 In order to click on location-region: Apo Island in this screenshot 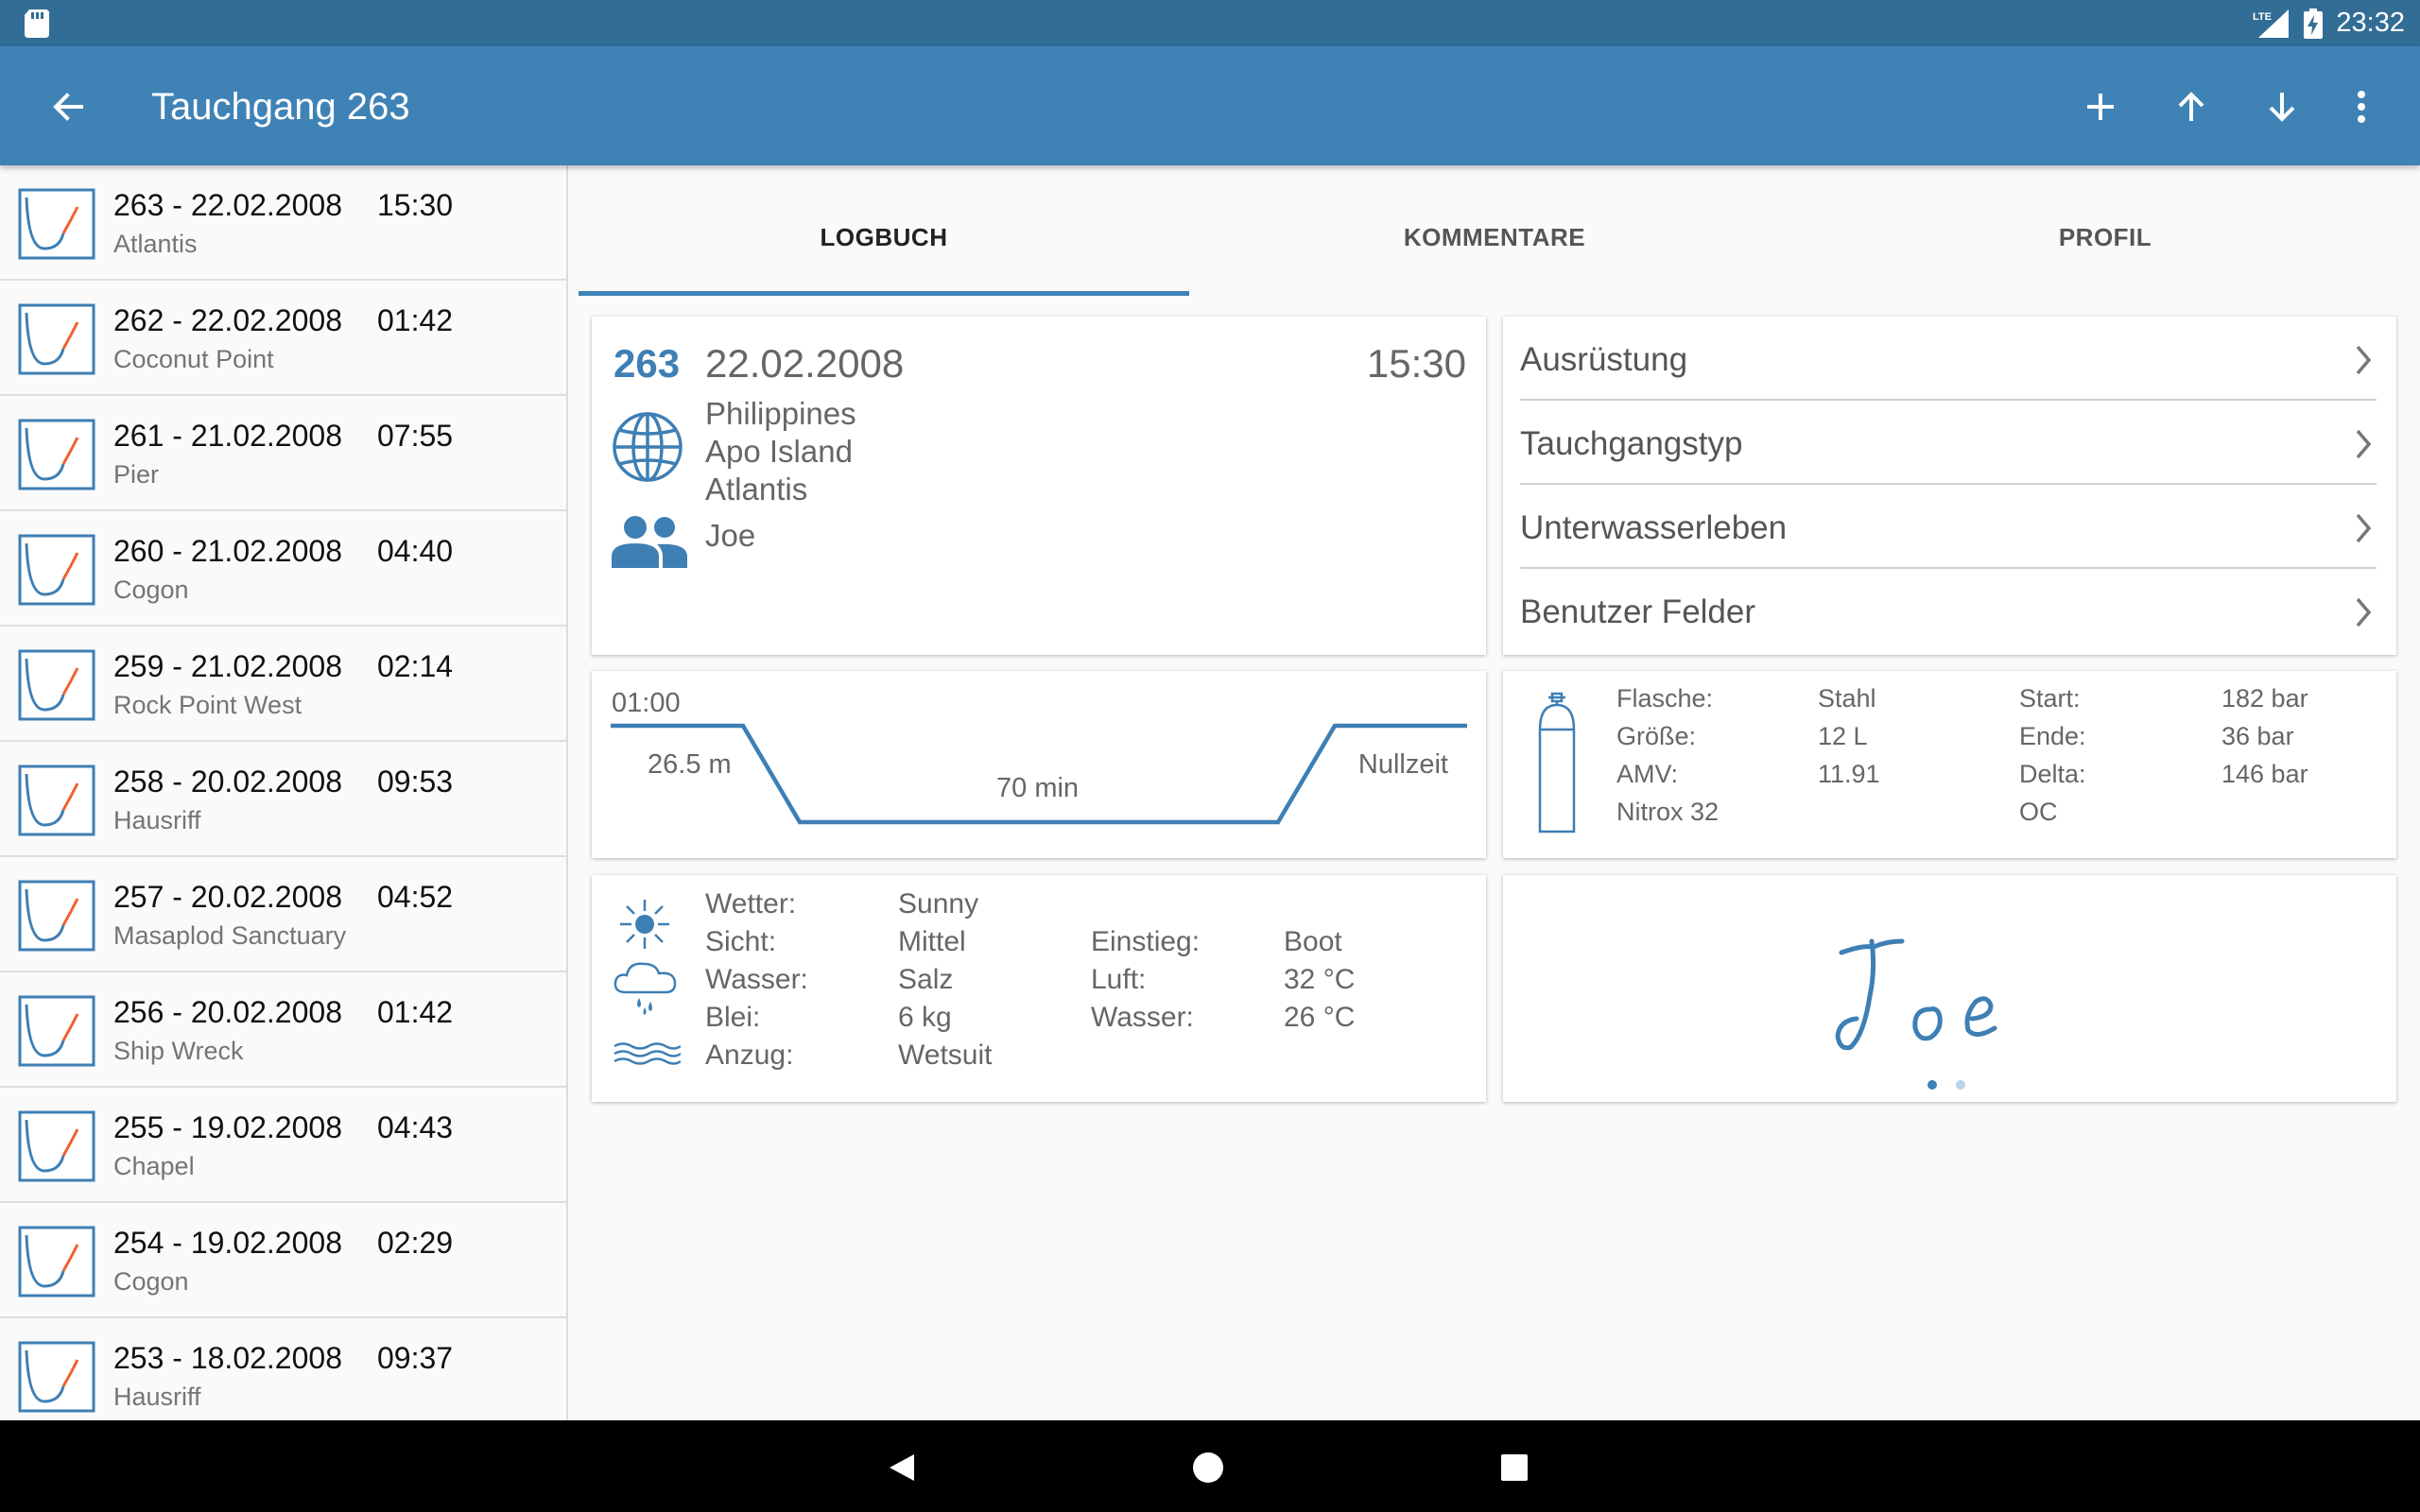, I will do `click(779, 451)`.